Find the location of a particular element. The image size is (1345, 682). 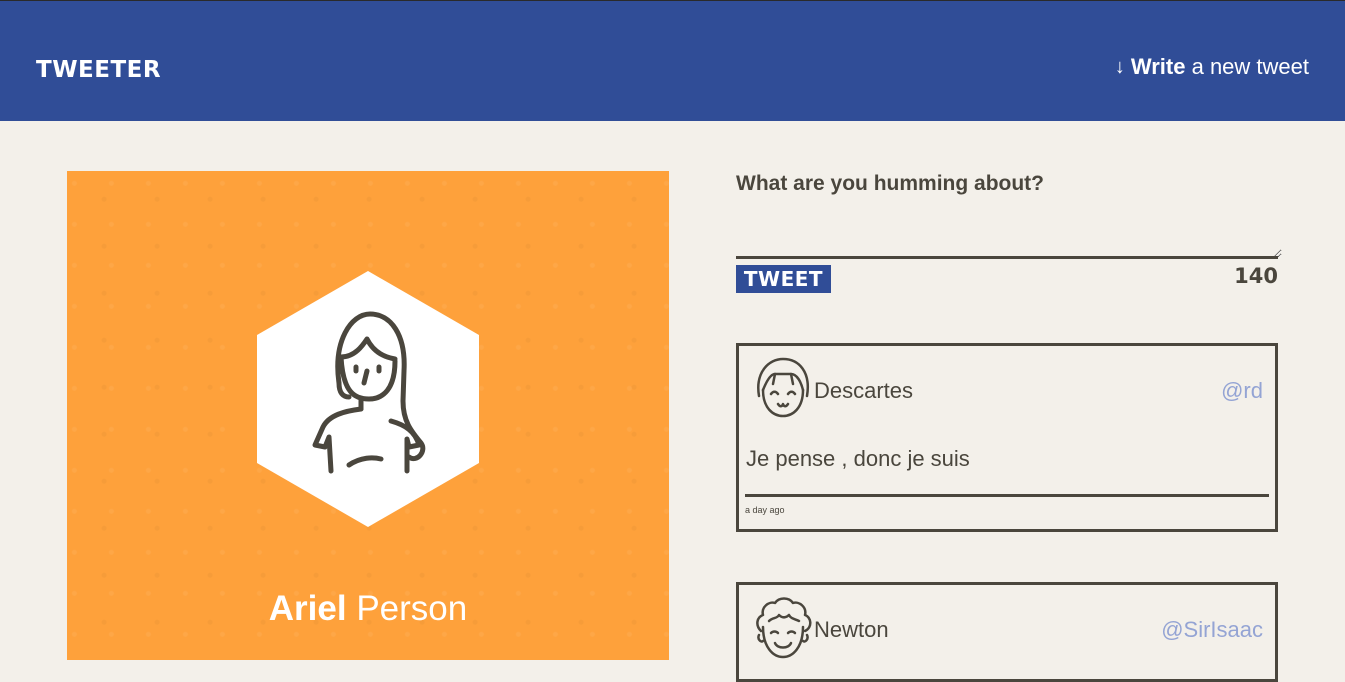

arrow-down-icon: ↓ is located at coordinates (1119, 66).